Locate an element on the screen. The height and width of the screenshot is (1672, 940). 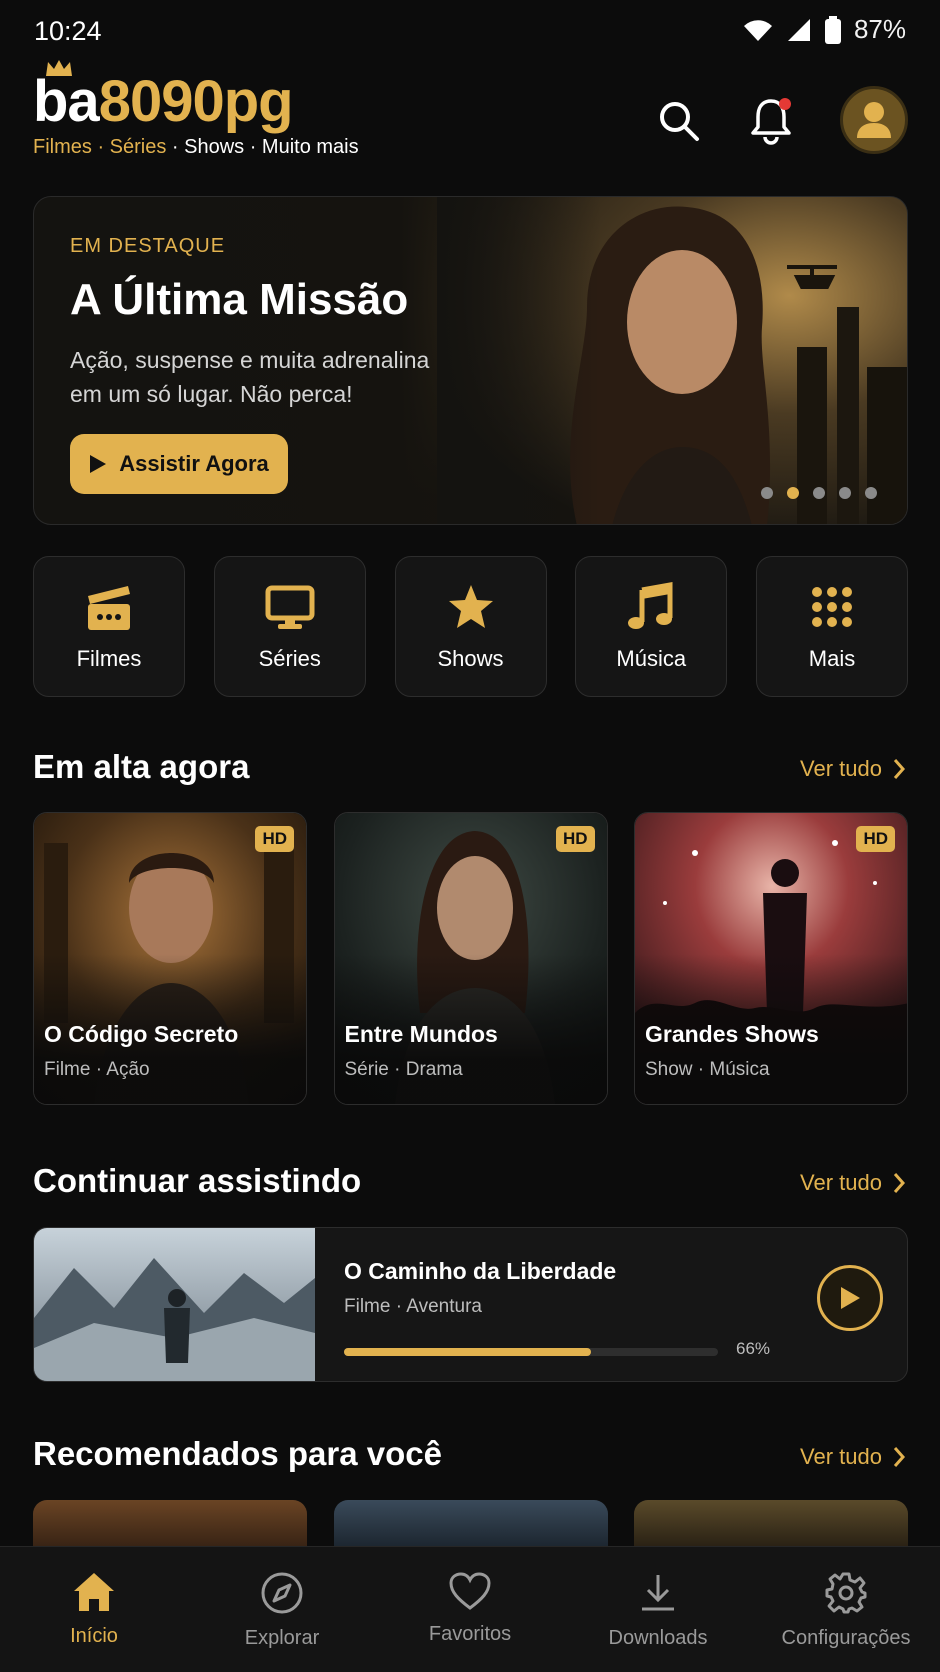
trending-card: HD O Código Secreto Filme · Ação is located at coordinates (170, 958).